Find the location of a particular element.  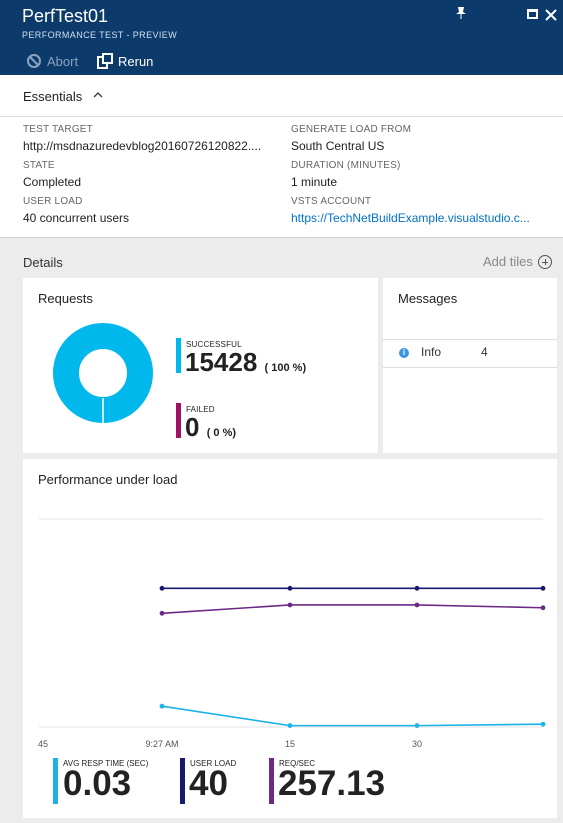

abort-button: Abort is located at coordinates (52, 61).